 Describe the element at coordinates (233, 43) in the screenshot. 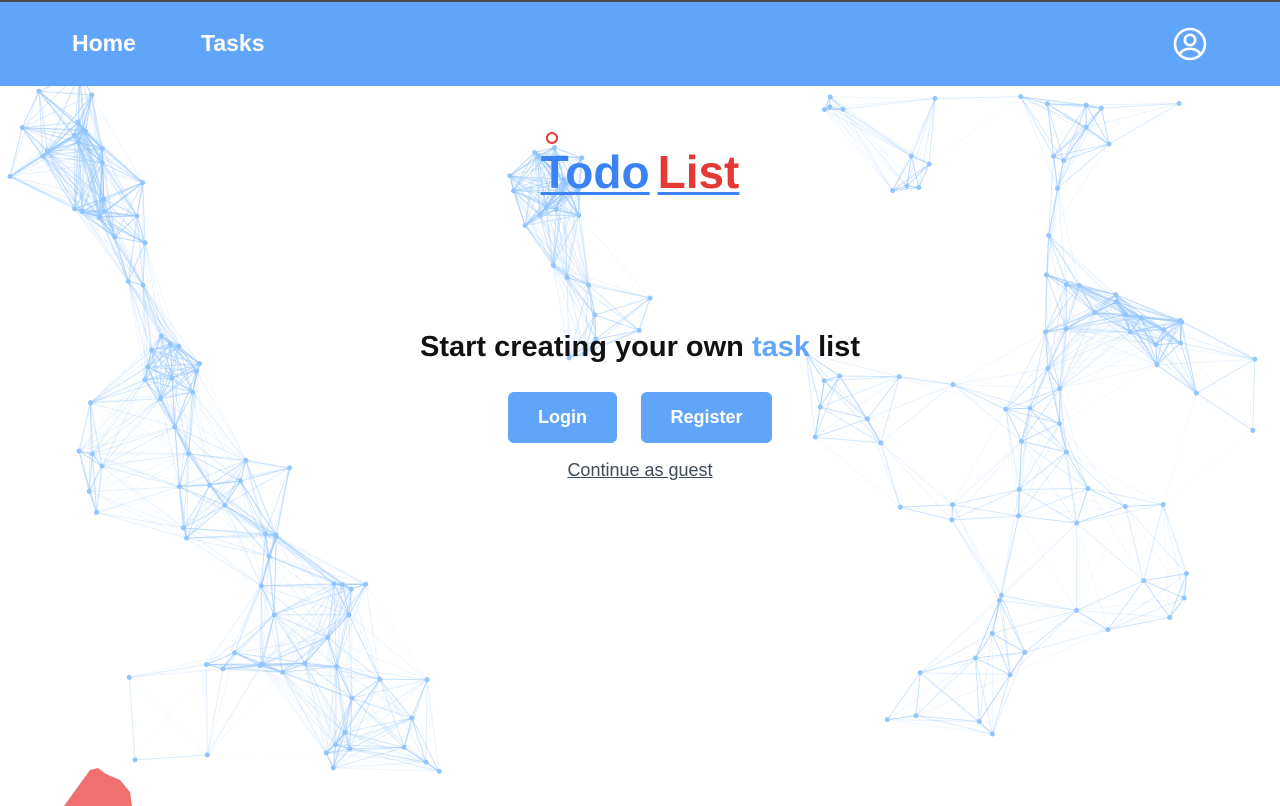

I see `nav-link-tasks: Tasks` at that location.